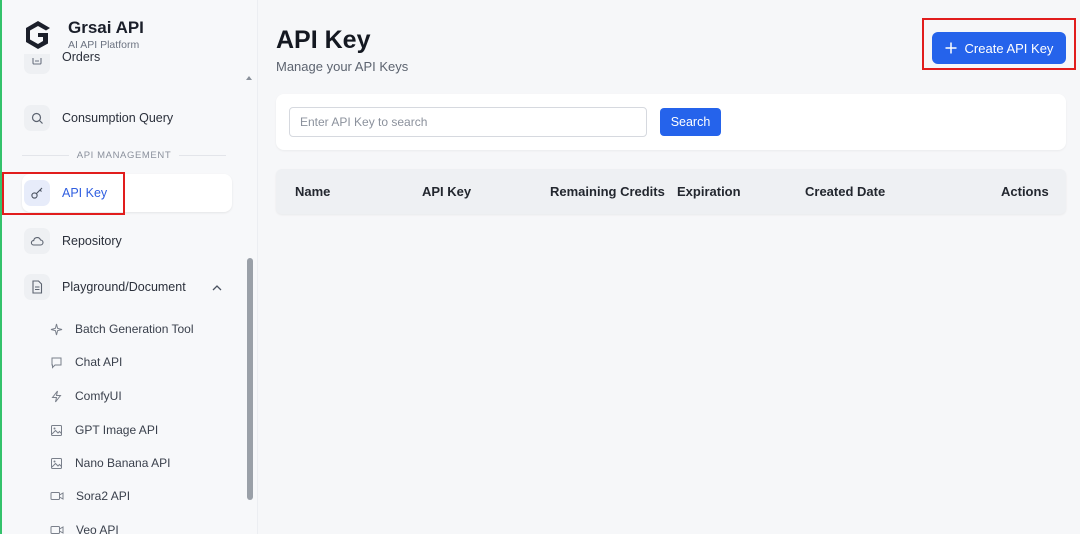 Image resolution: width=1080 pixels, height=534 pixels. What do you see at coordinates (1025, 191) in the screenshot?
I see `column-header-actions: Actions` at bounding box center [1025, 191].